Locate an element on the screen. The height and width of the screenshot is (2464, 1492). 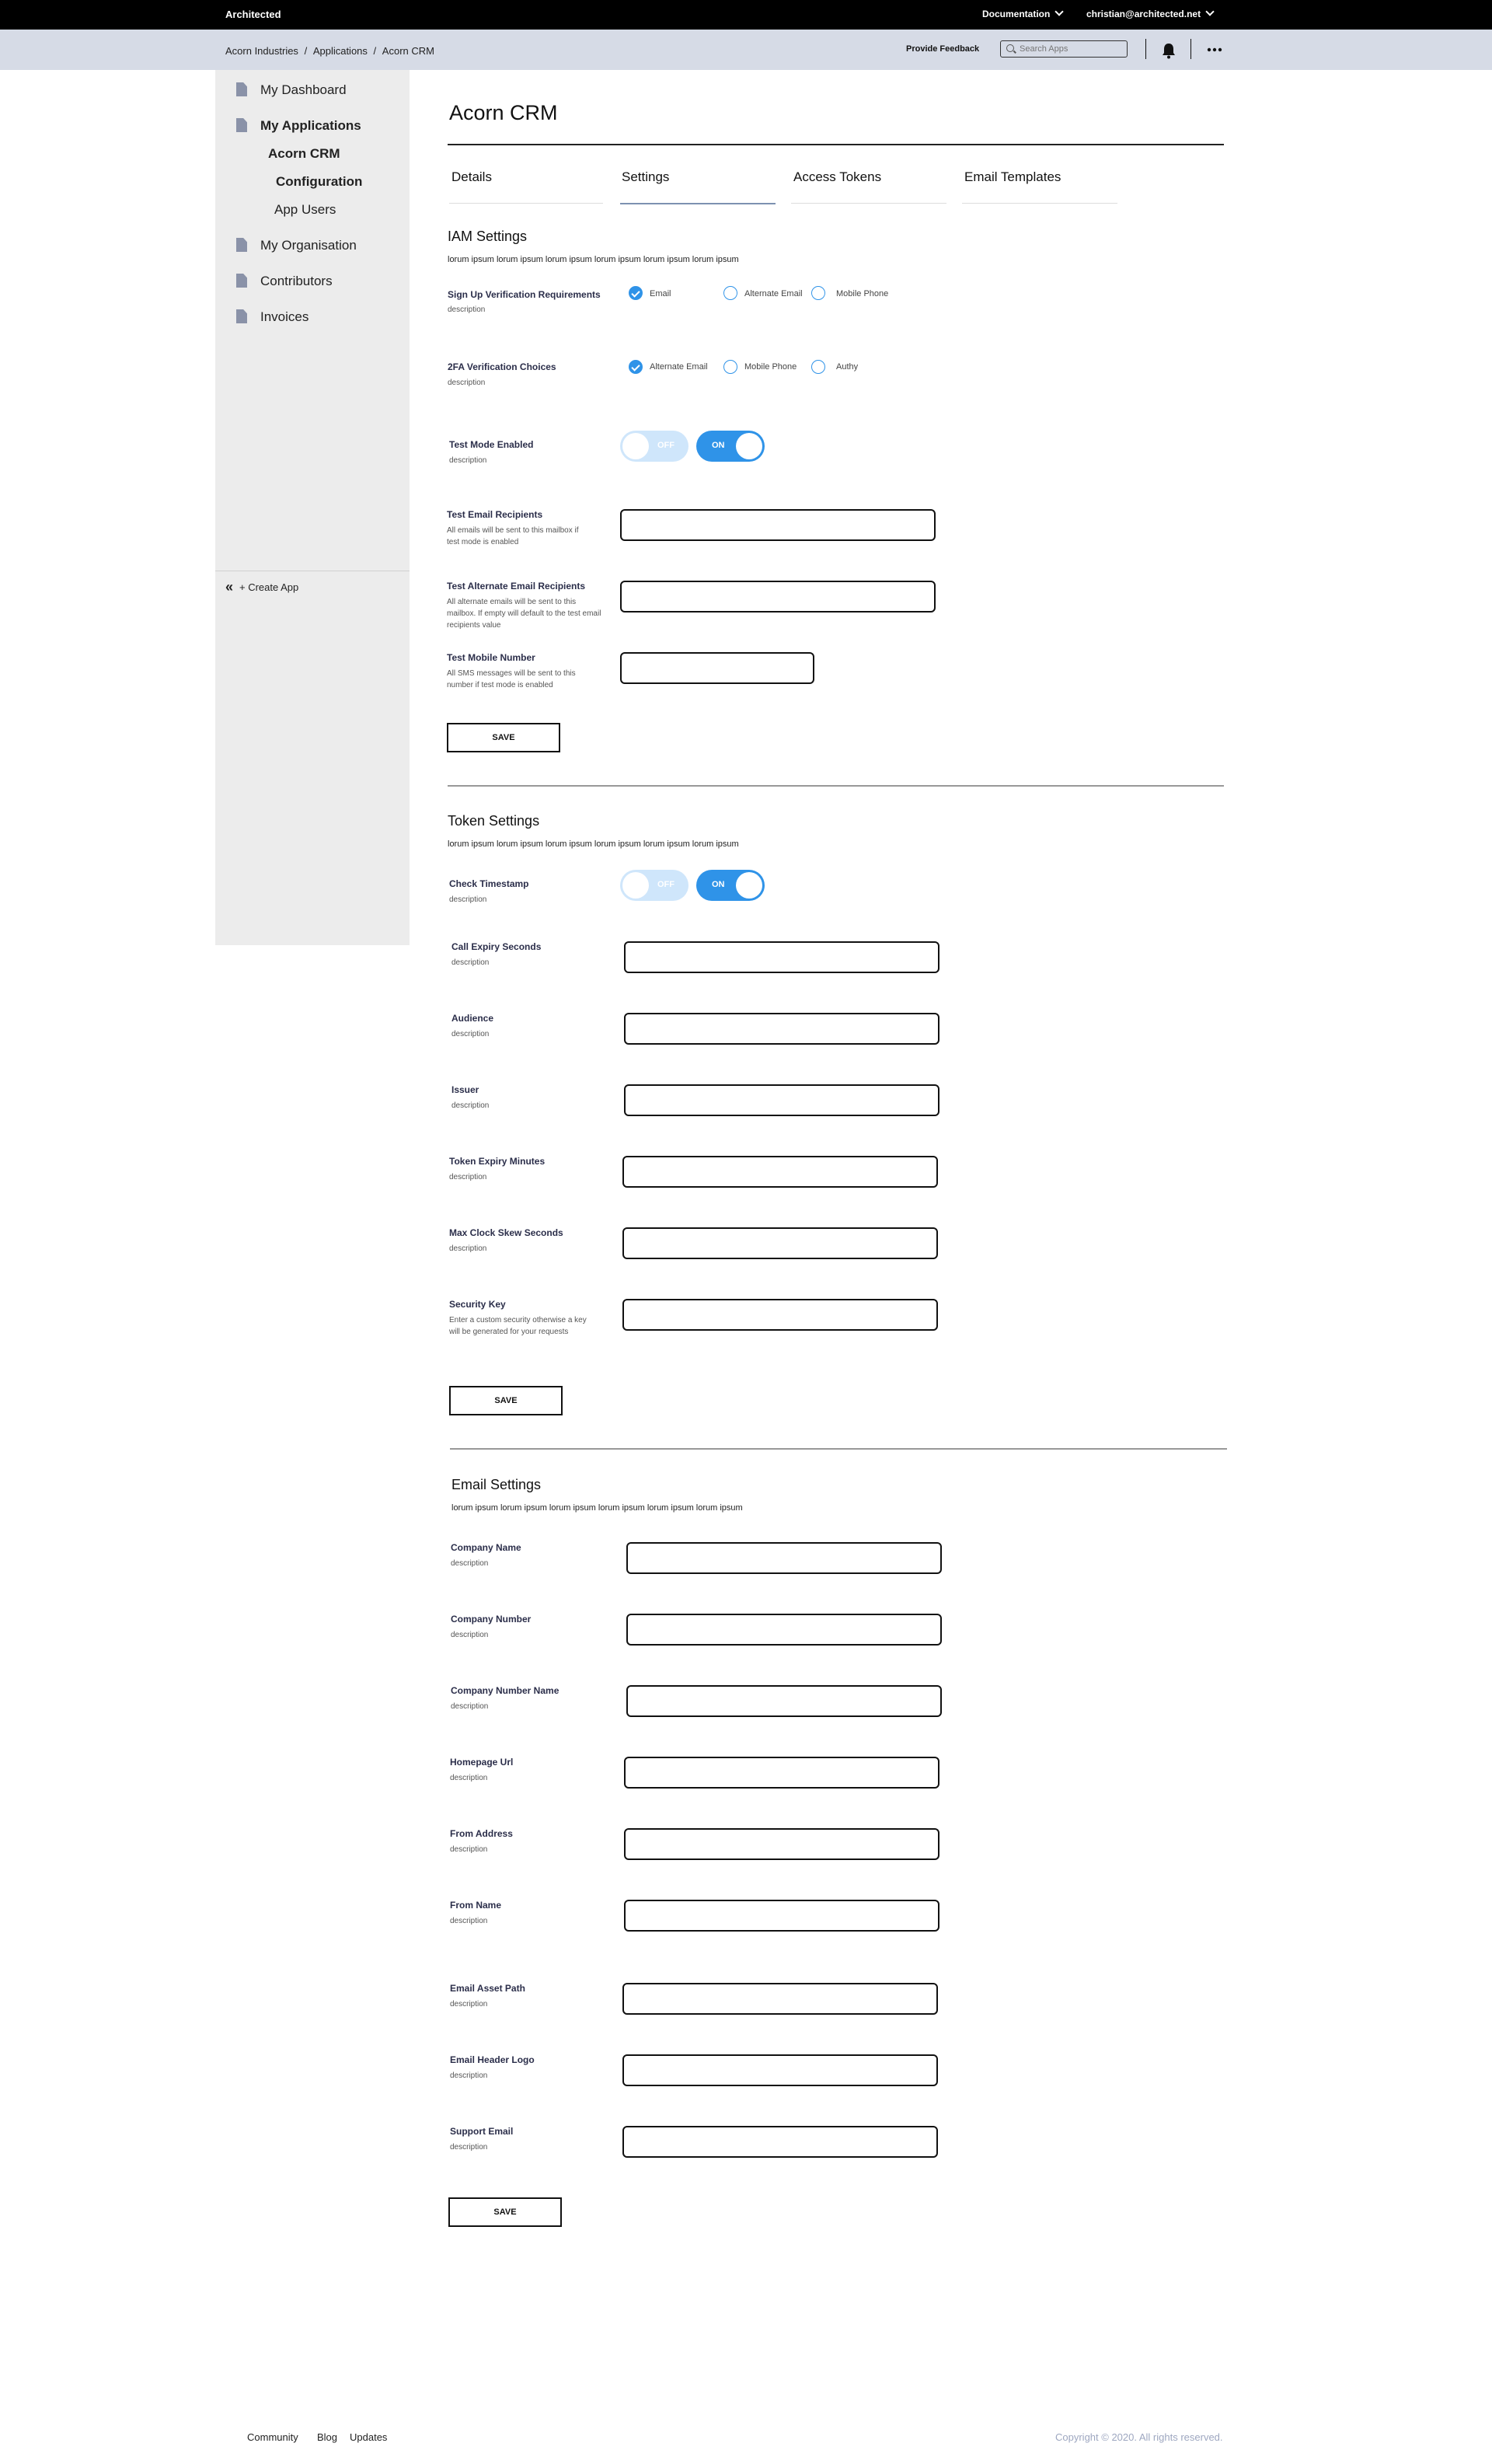
search-box is located at coordinates (1064, 49).